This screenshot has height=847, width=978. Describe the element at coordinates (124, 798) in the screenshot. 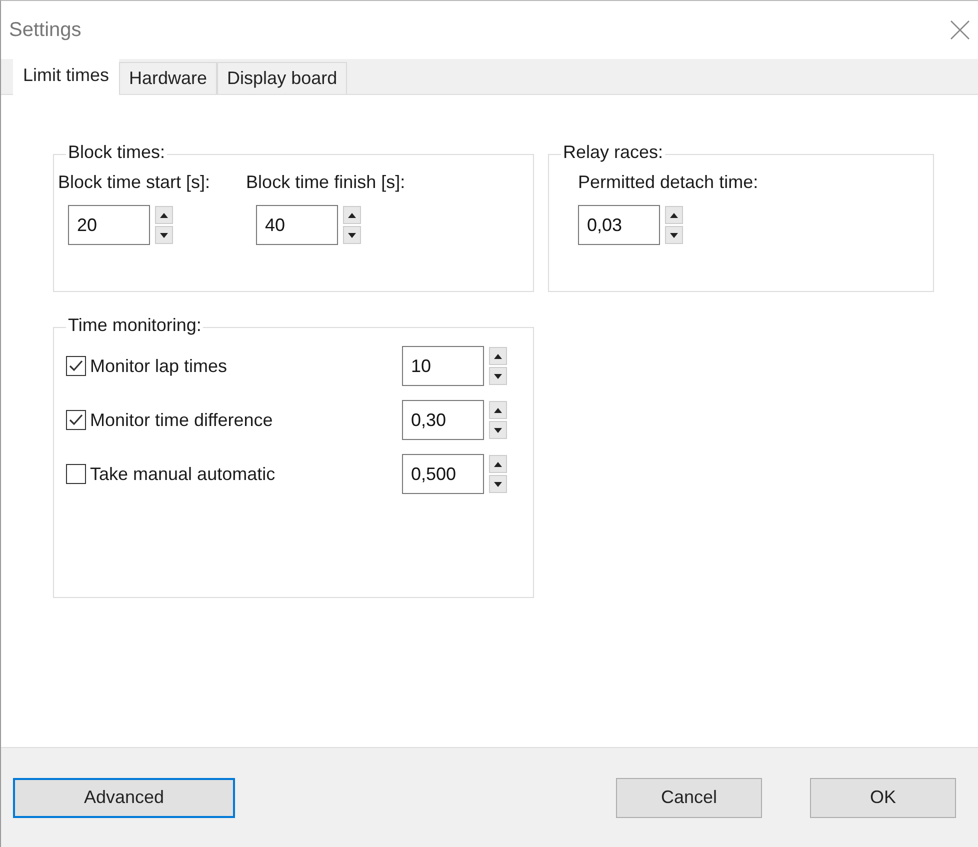

I see `dialog-button: Advanced` at that location.